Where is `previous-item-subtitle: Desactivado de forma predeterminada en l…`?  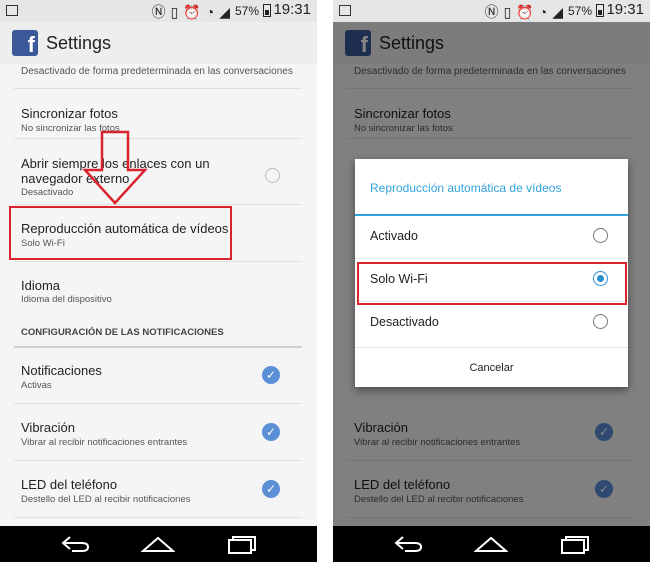 previous-item-subtitle: Desactivado de forma predeterminada en l… is located at coordinates (157, 71).